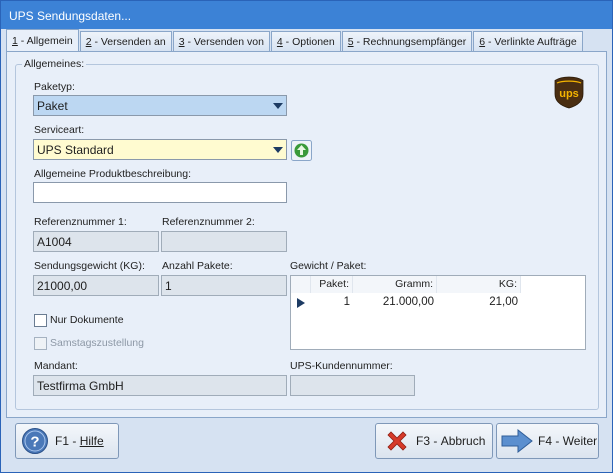  I want to click on serviceart-select: UPS Standard, so click(160, 149).